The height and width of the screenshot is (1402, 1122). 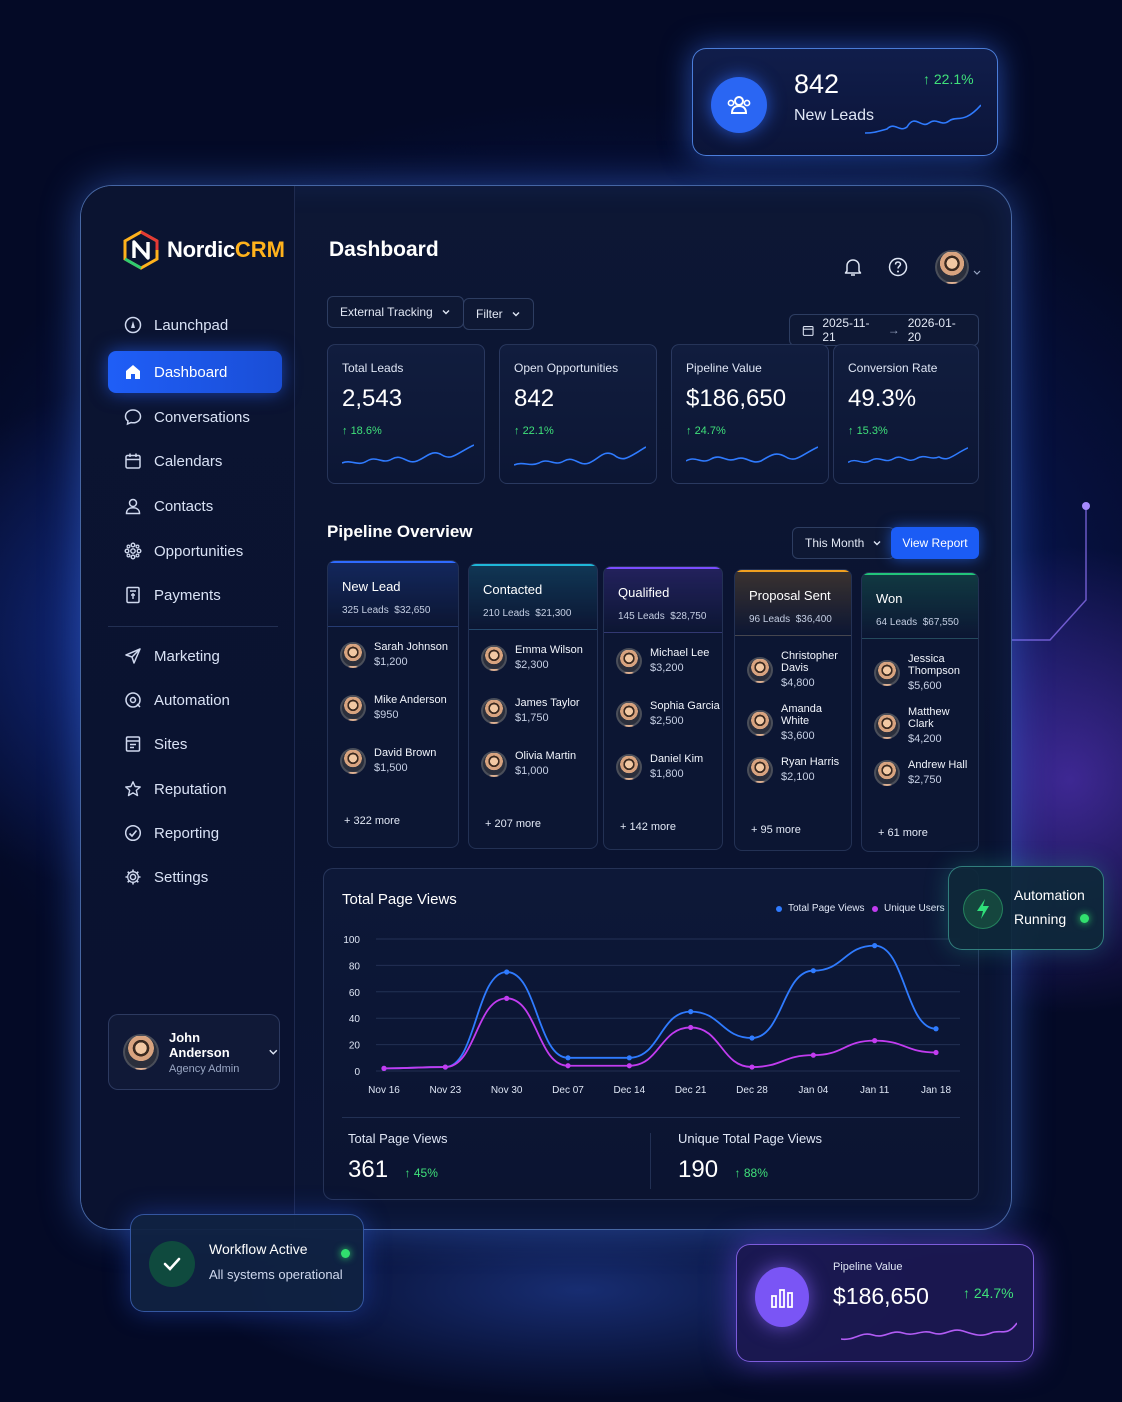 What do you see at coordinates (752, 454) in the screenshot?
I see `sparkline` at bounding box center [752, 454].